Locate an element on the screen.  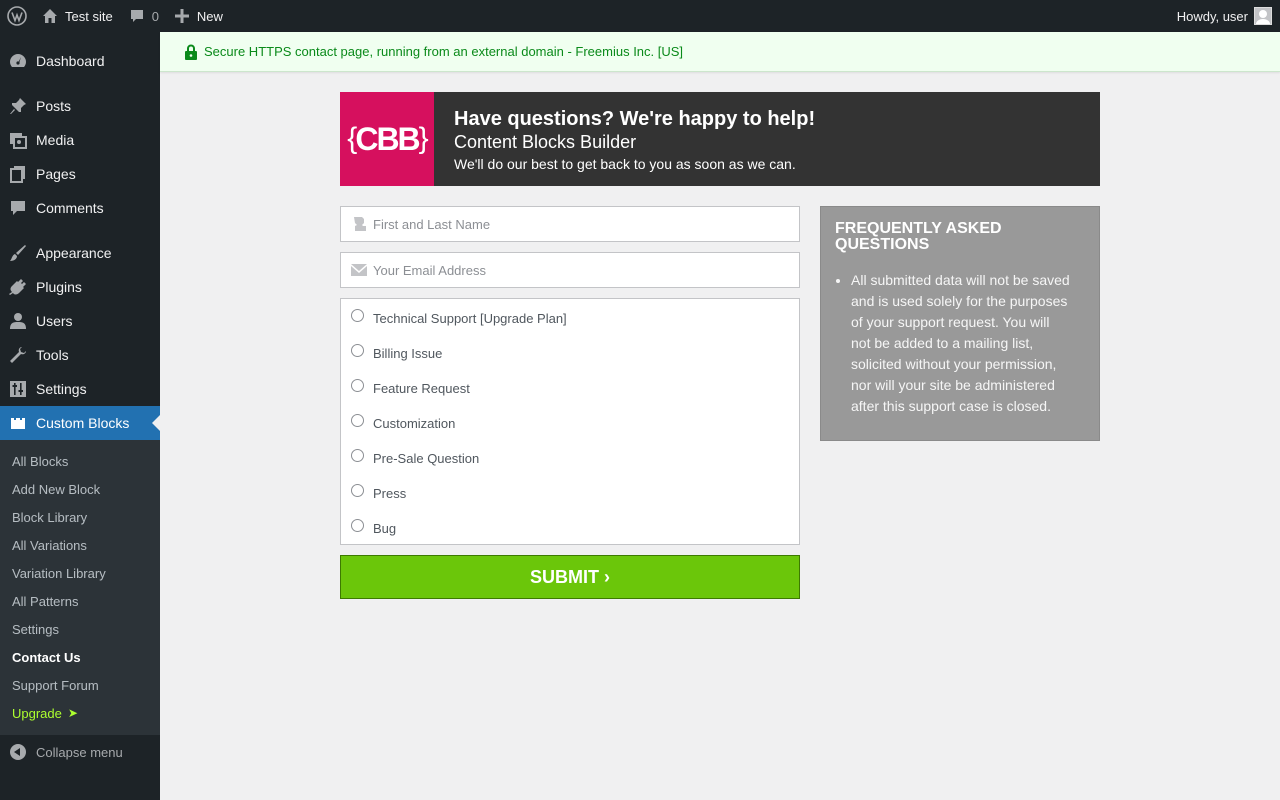
submenu-contact-us: Contact Us is located at coordinates (80, 657).